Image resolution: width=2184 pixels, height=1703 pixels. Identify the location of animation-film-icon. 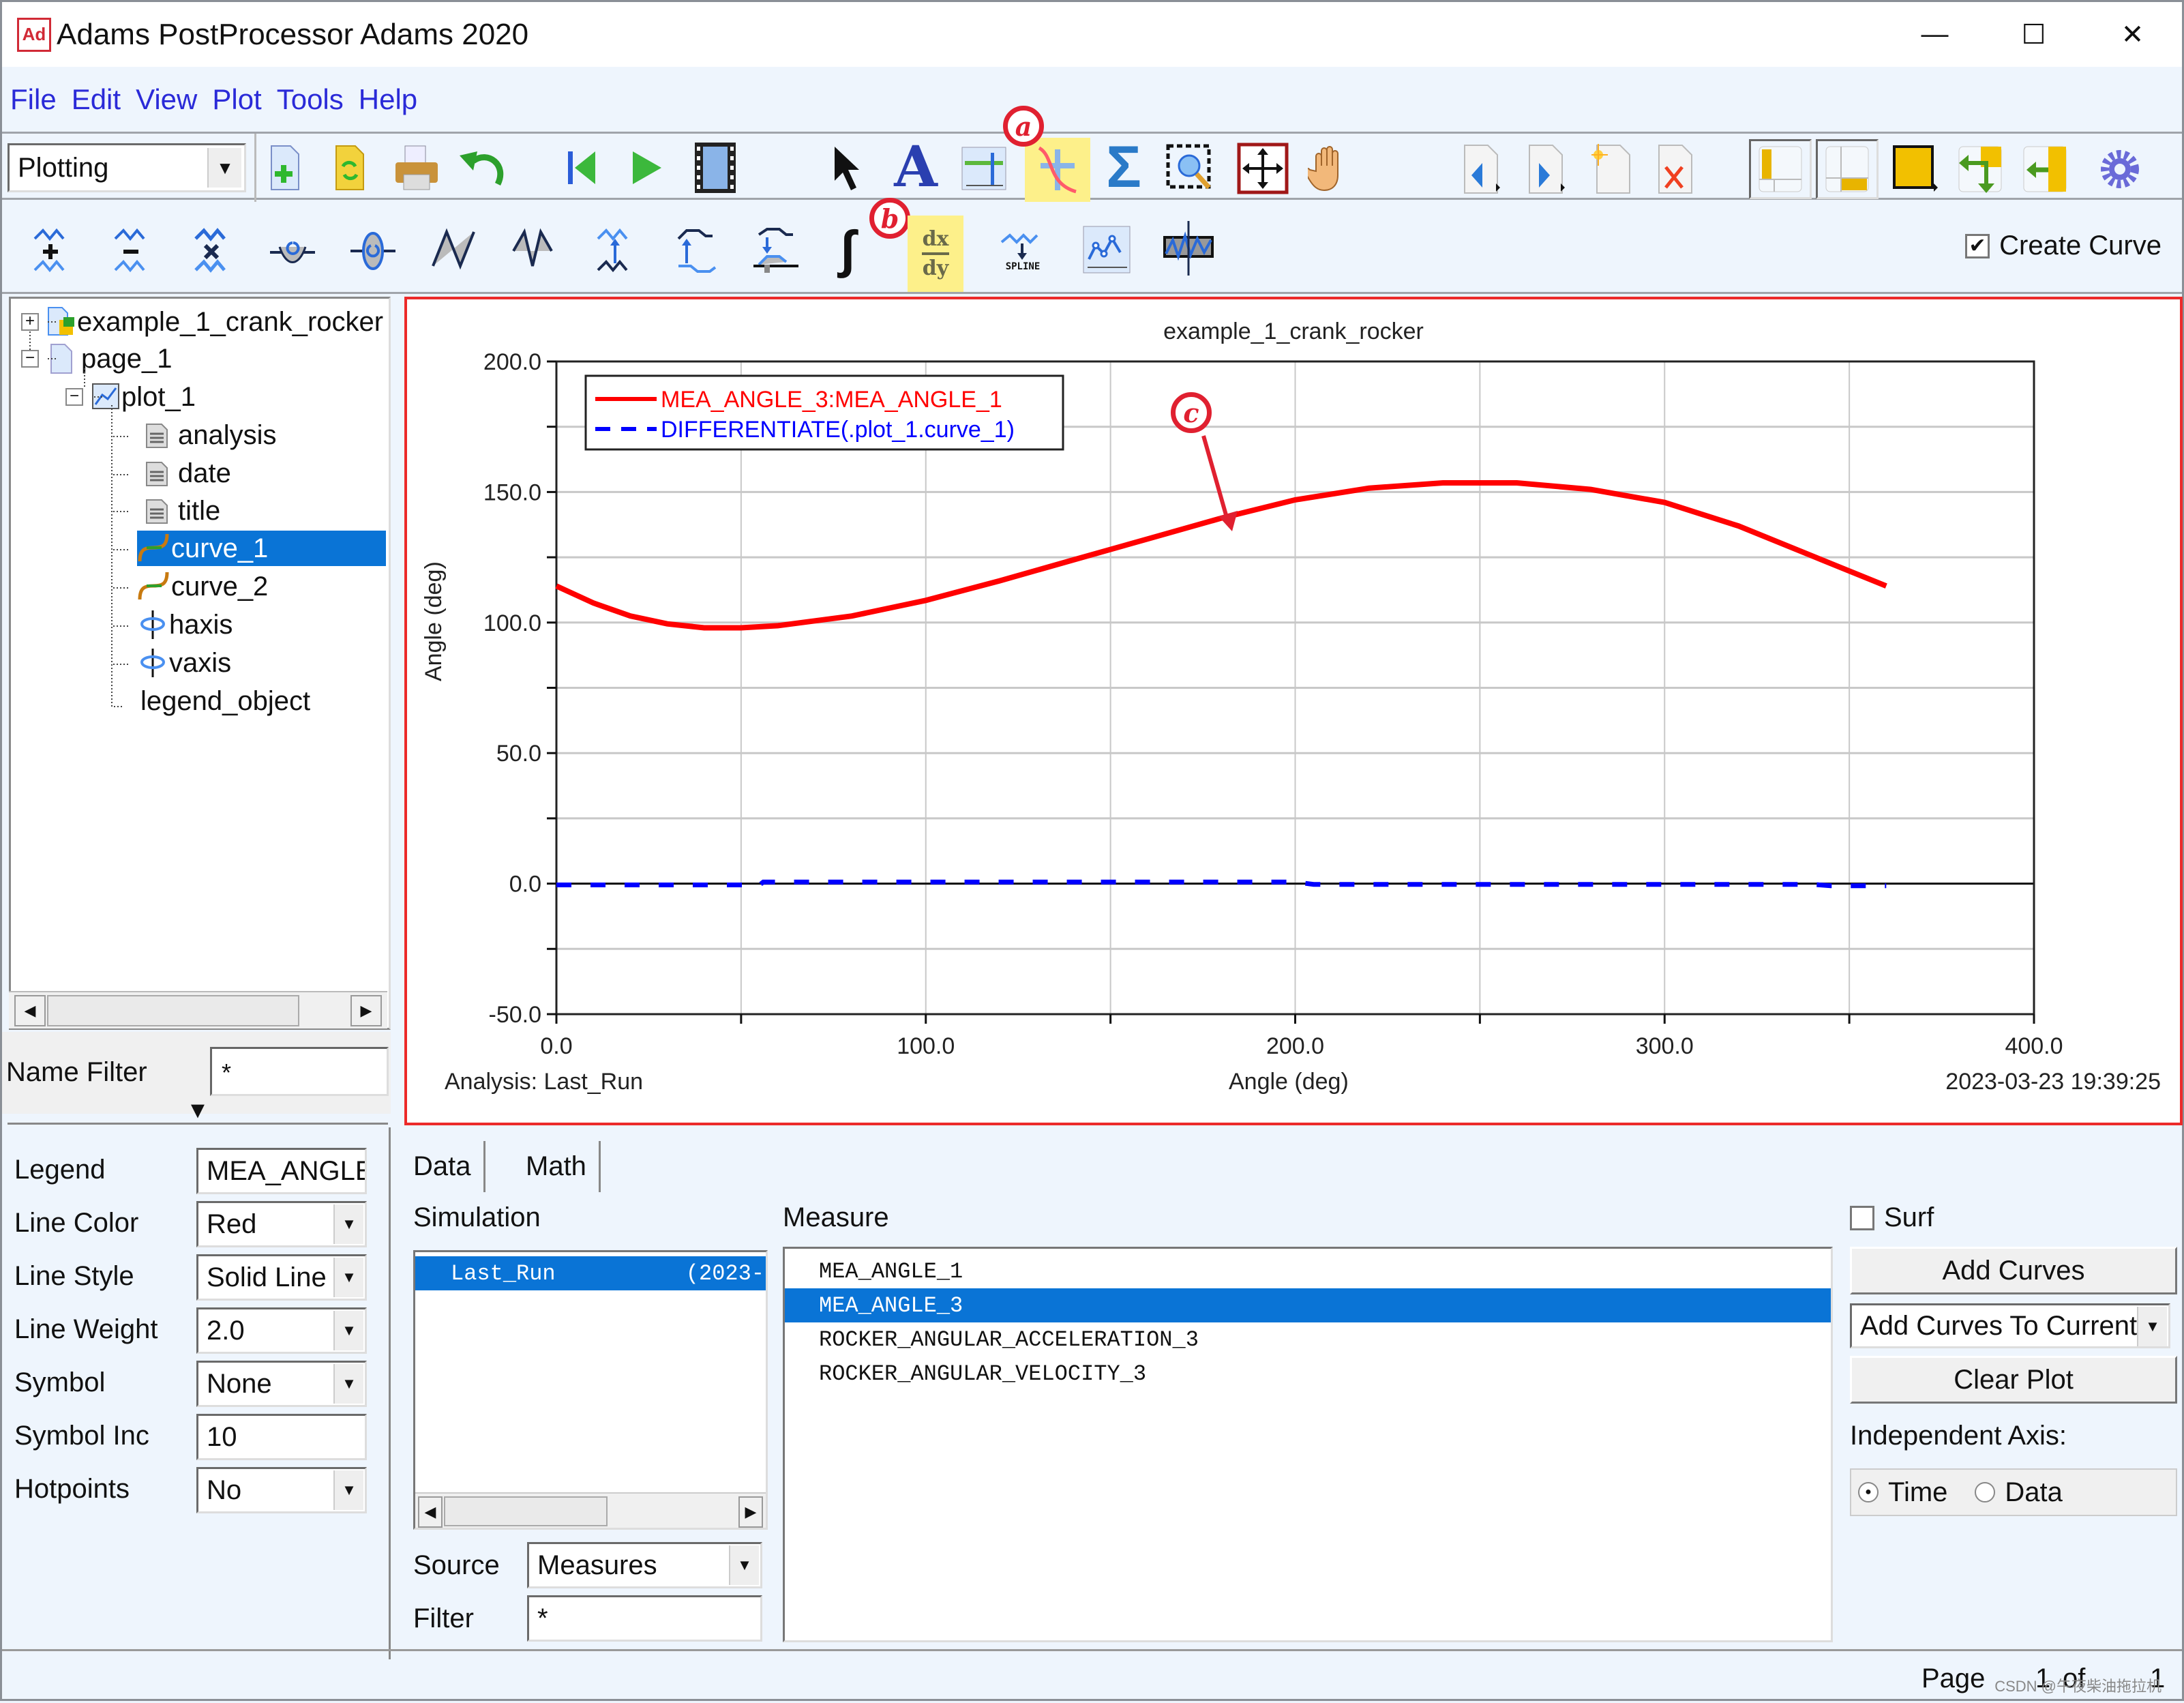
(715, 167).